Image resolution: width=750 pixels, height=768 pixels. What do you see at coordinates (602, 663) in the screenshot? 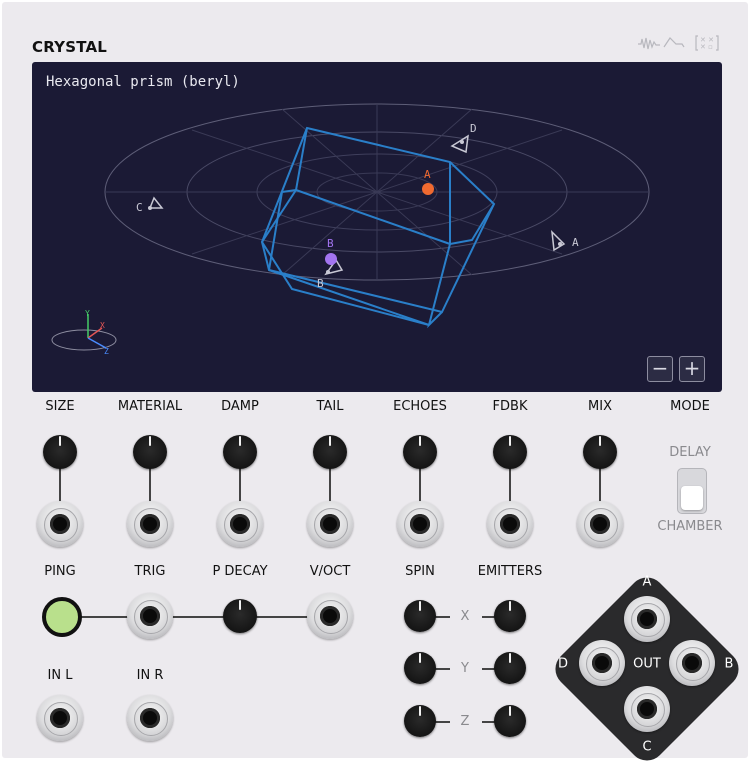
I see `out-d-jack` at bounding box center [602, 663].